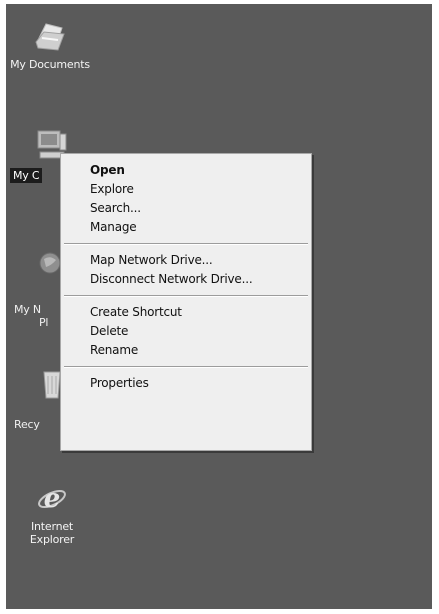 Image resolution: width=439 pixels, height=614 pixels. What do you see at coordinates (27, 424) in the screenshot?
I see `desktop-icon-label: Recy` at bounding box center [27, 424].